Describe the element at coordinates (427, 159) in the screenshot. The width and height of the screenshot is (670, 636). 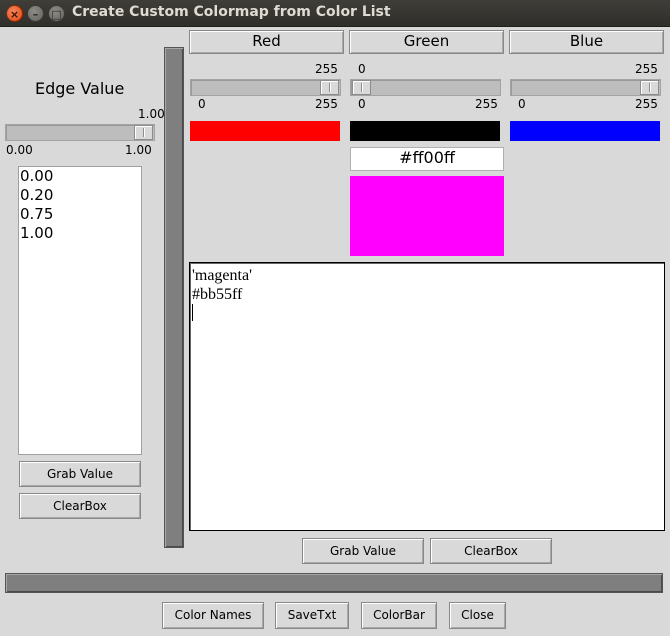
I see `hex-color-entry: #ff00ff` at that location.